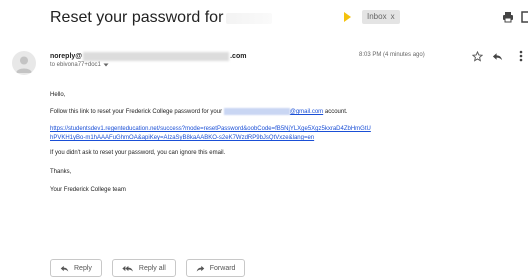  What do you see at coordinates (88, 190) in the screenshot?
I see `signature-text: Your Frederick College team` at bounding box center [88, 190].